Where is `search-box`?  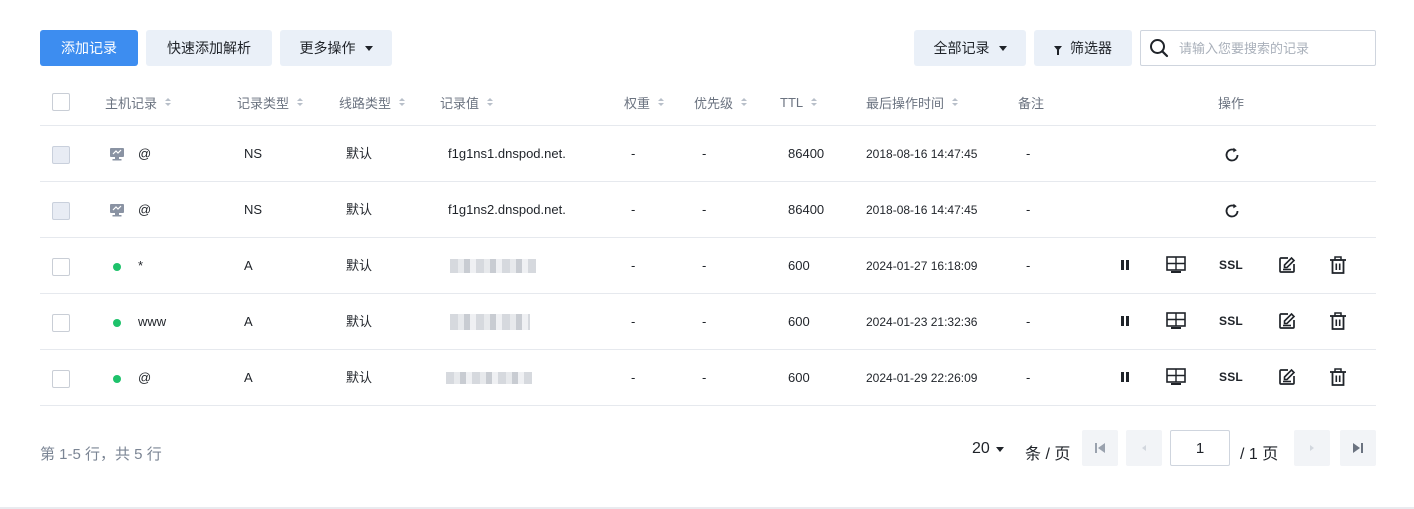
search-box is located at coordinates (1258, 48).